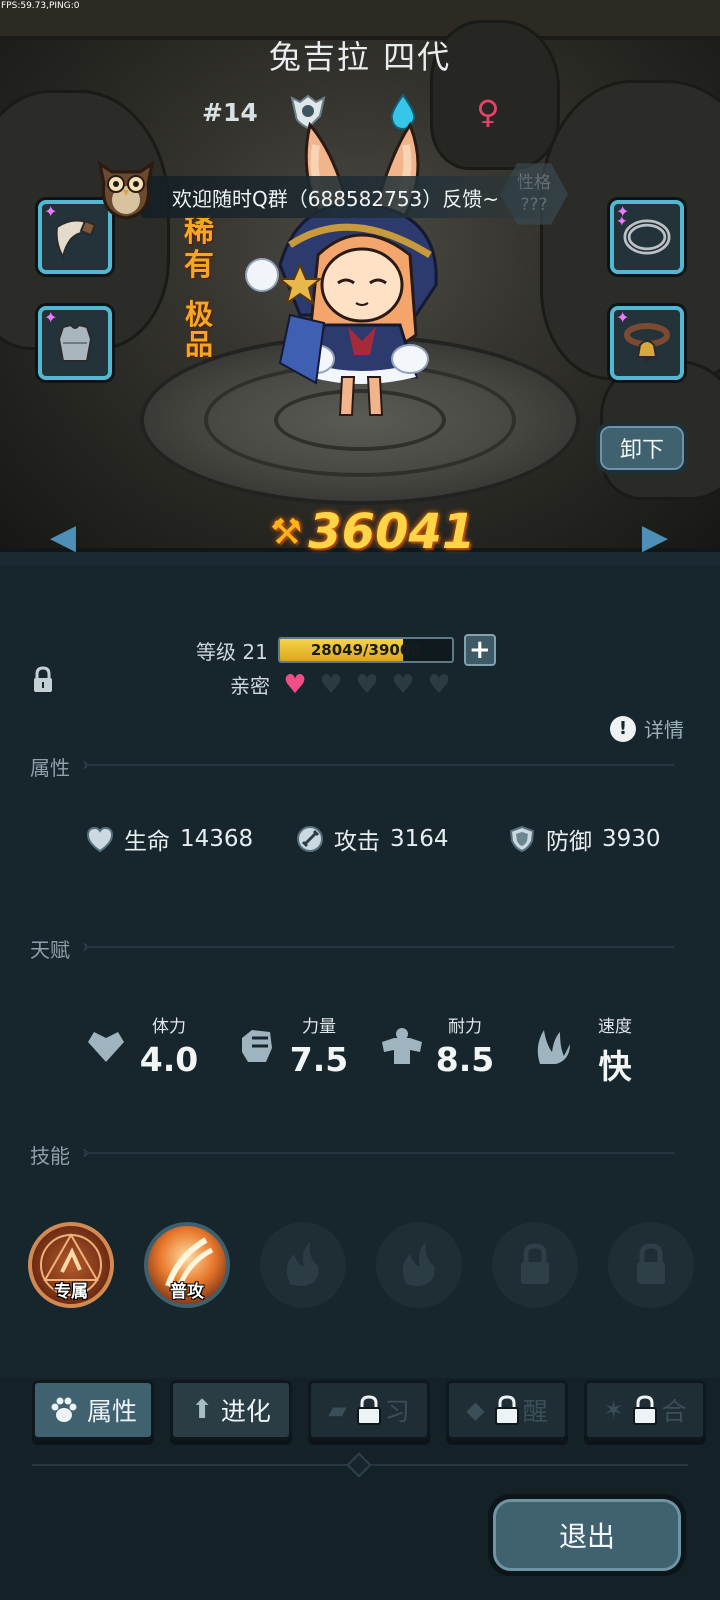  What do you see at coordinates (569, 842) in the screenshot?
I see `stat-defense-label: 防御` at bounding box center [569, 842].